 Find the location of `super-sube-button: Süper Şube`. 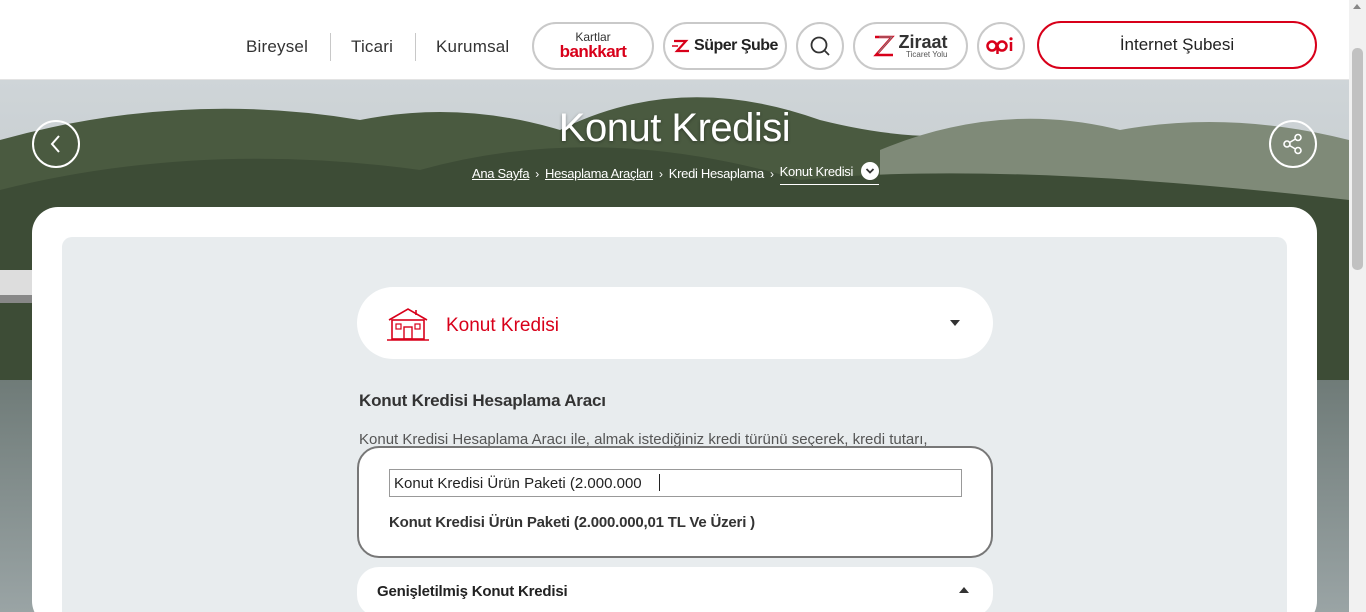

super-sube-button: Süper Şube is located at coordinates (725, 46).